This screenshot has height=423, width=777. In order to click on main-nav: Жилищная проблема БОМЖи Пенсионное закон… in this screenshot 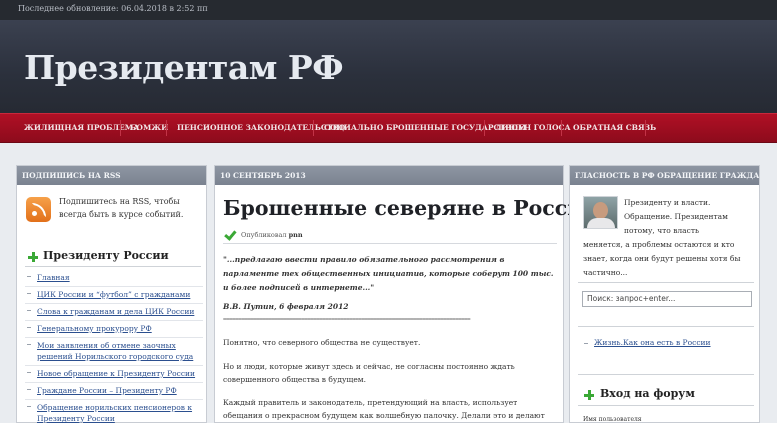, I will do `click(388, 128)`.